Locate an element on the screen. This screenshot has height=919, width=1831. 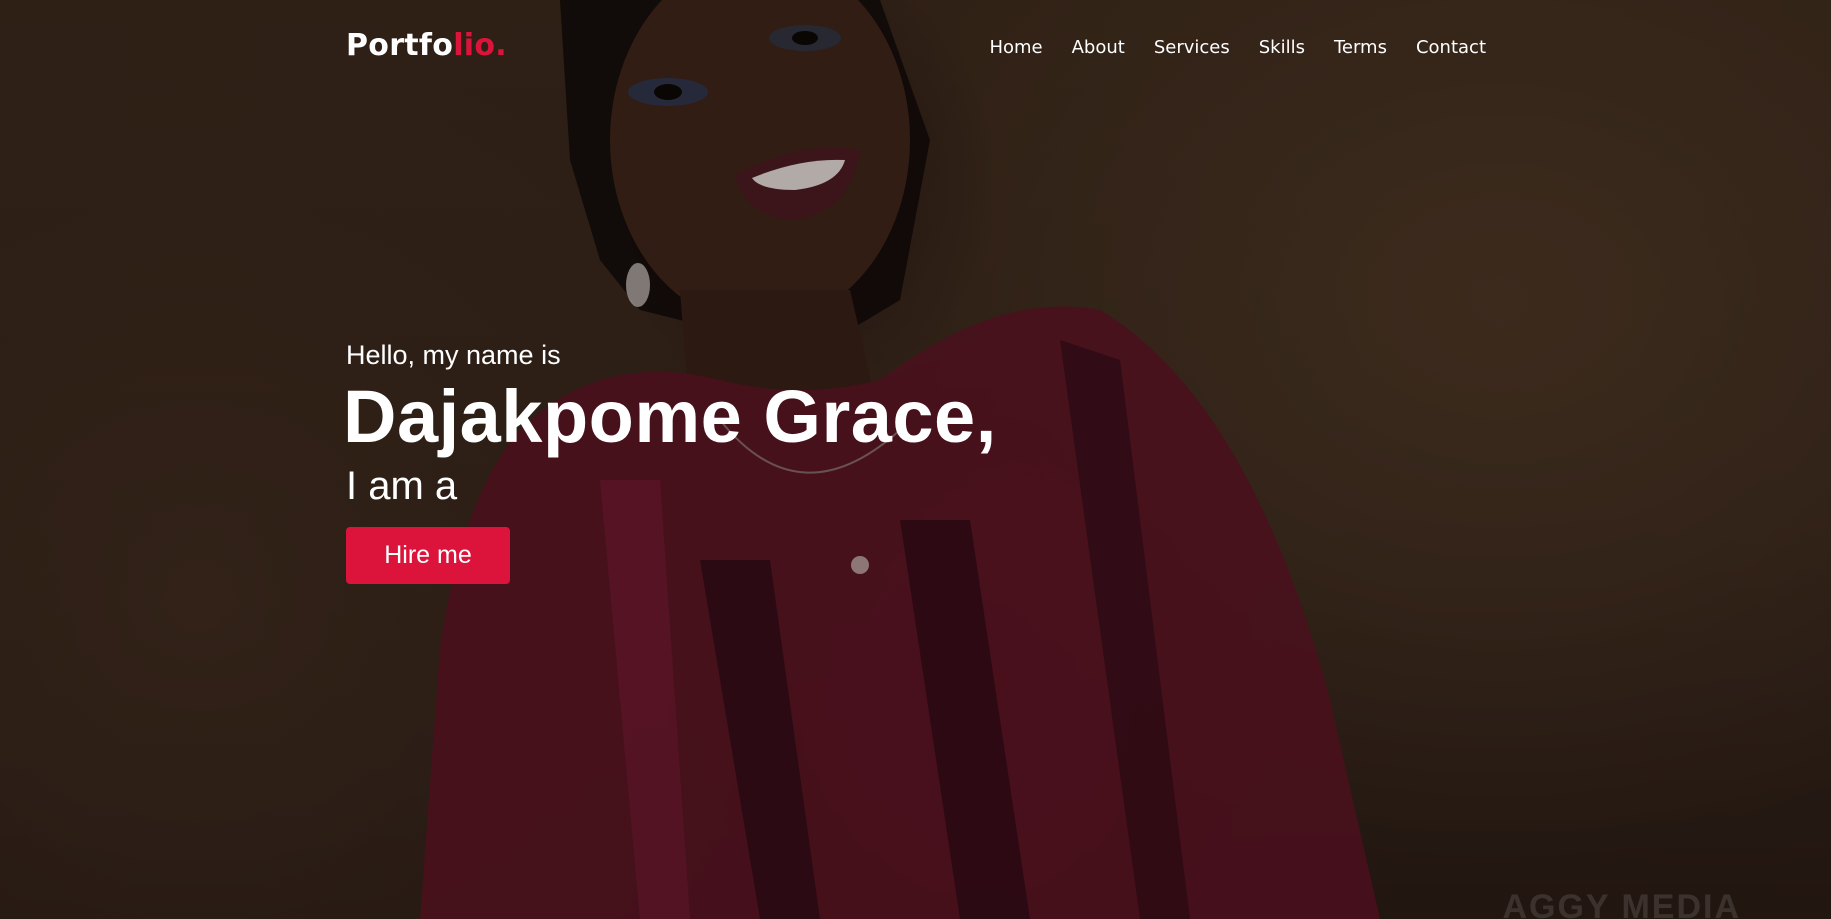
nav-link-home: Home is located at coordinates (1015, 47).